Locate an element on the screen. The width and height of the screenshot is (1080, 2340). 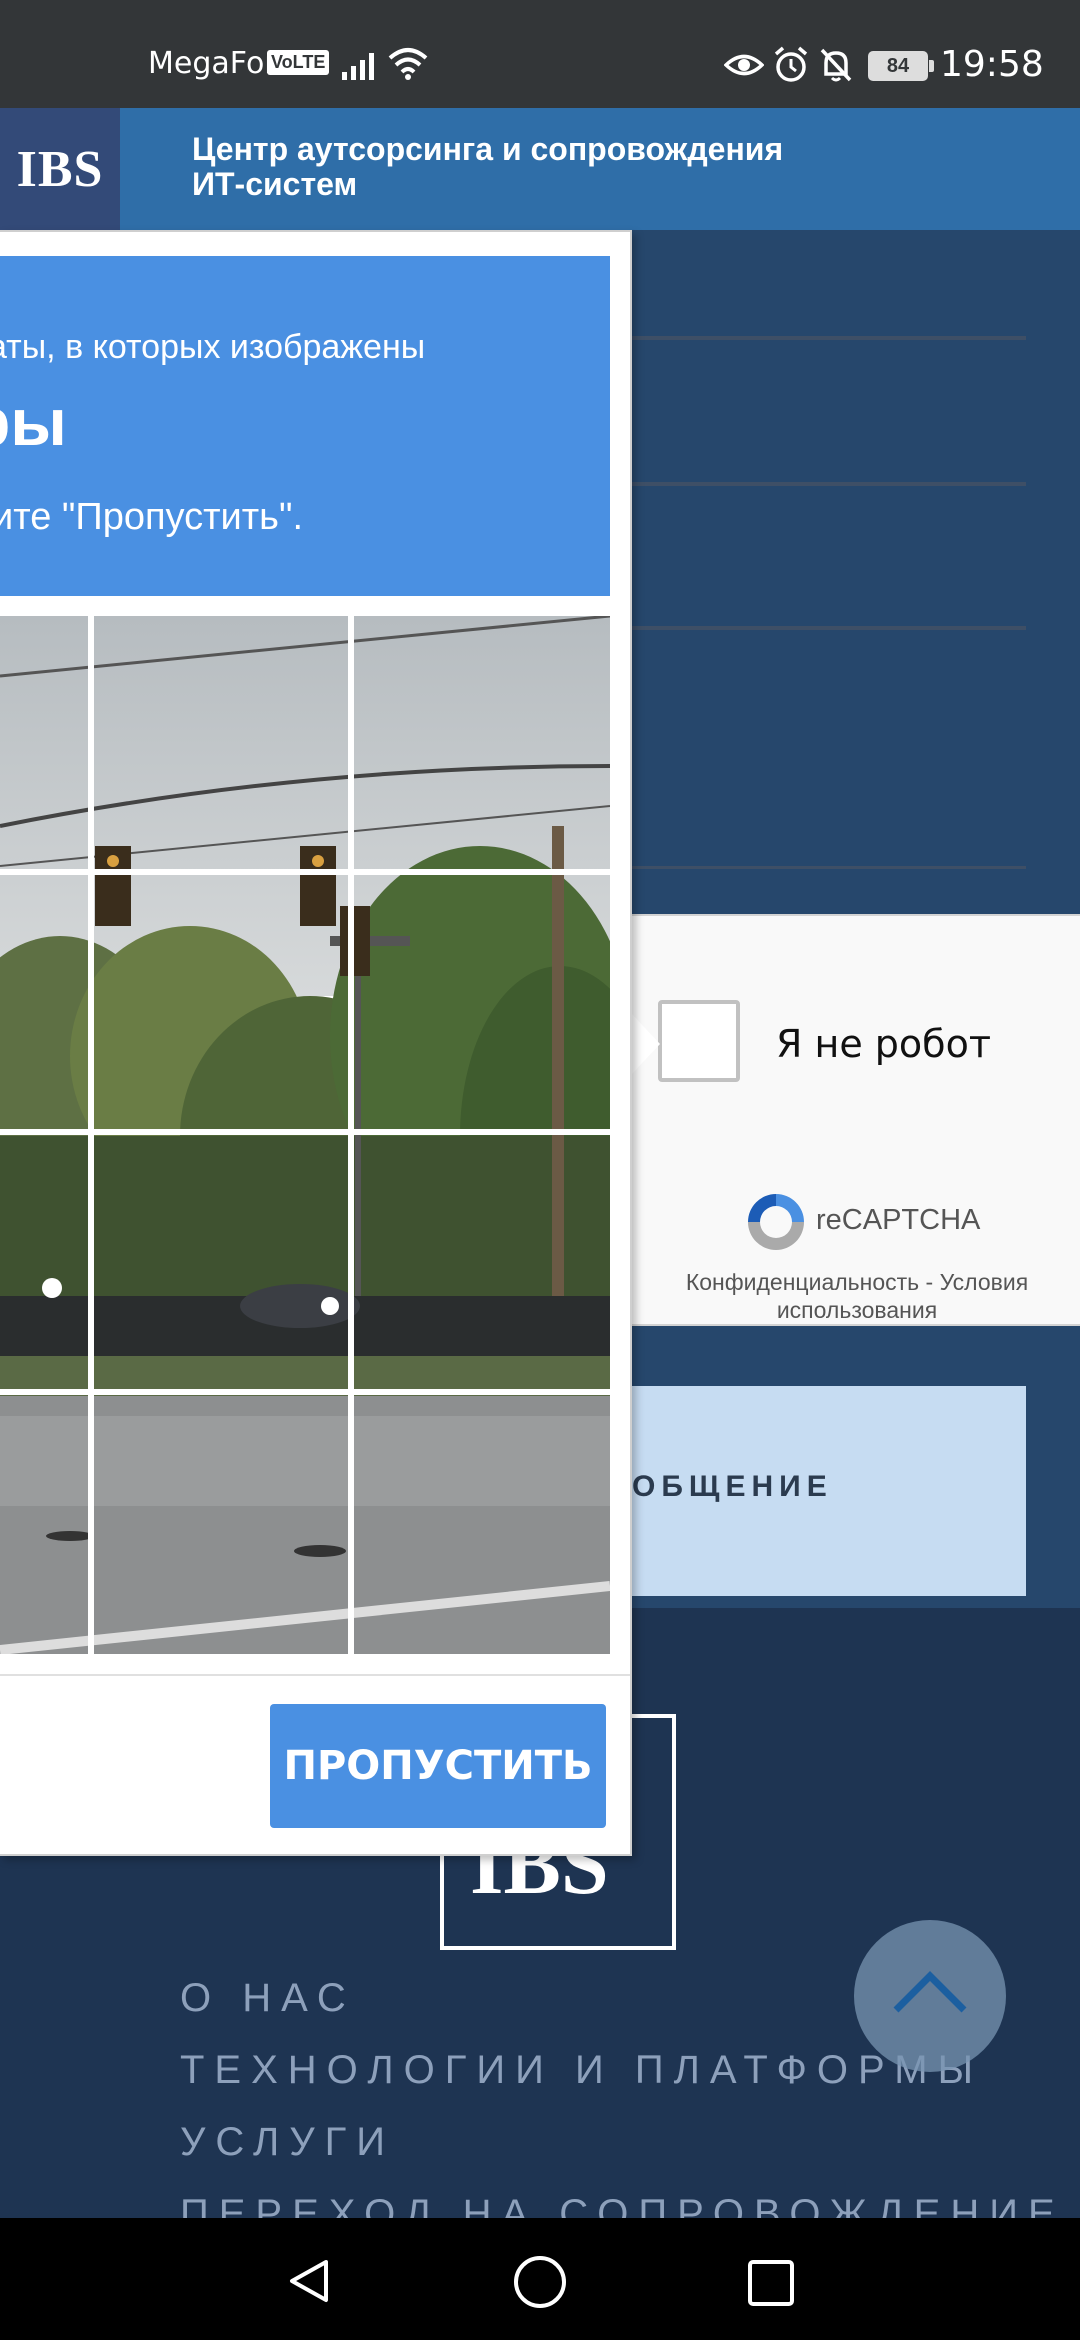
skip-button: ПРОПУСТИТЬ is located at coordinates (438, 1766).